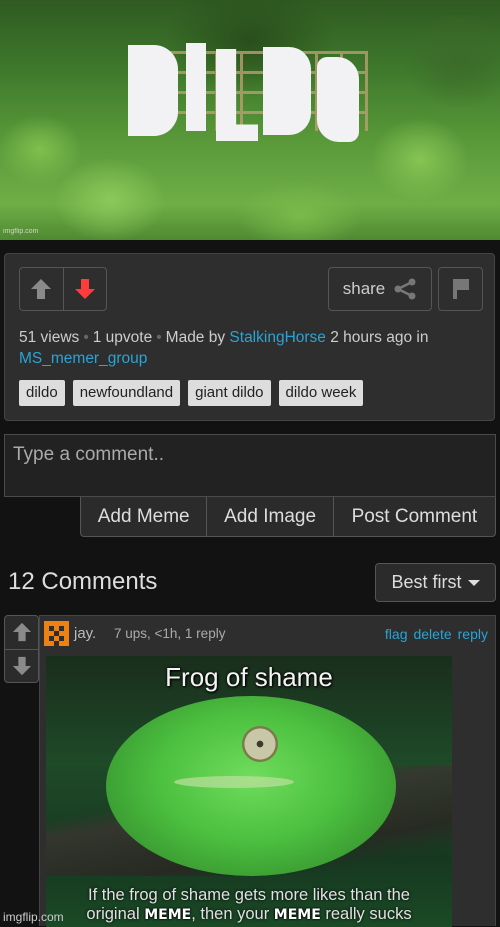 The width and height of the screenshot is (500, 927). I want to click on comment-downvote-button, so click(21, 665).